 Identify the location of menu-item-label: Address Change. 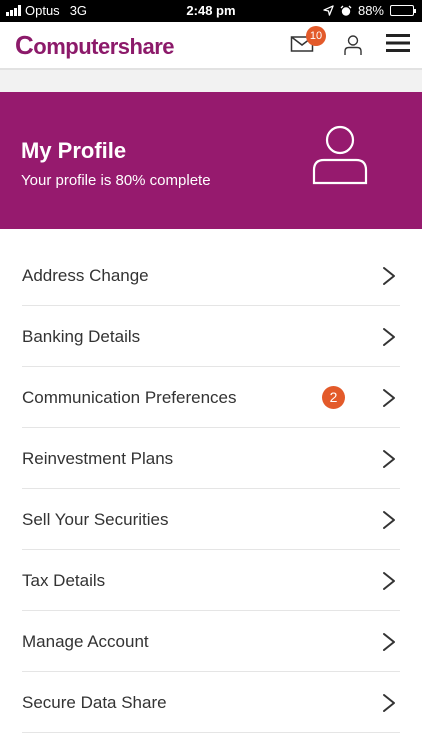
(85, 275).